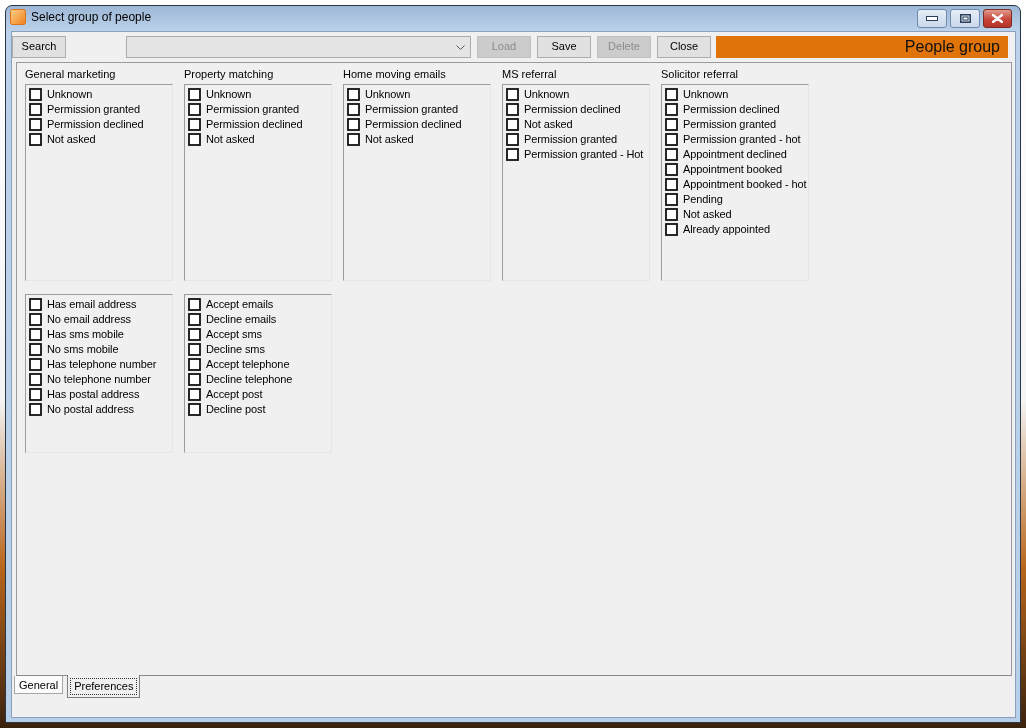 Image resolution: width=1026 pixels, height=728 pixels. Describe the element at coordinates (726, 229) in the screenshot. I see `checkbox-label: Already appointed` at that location.